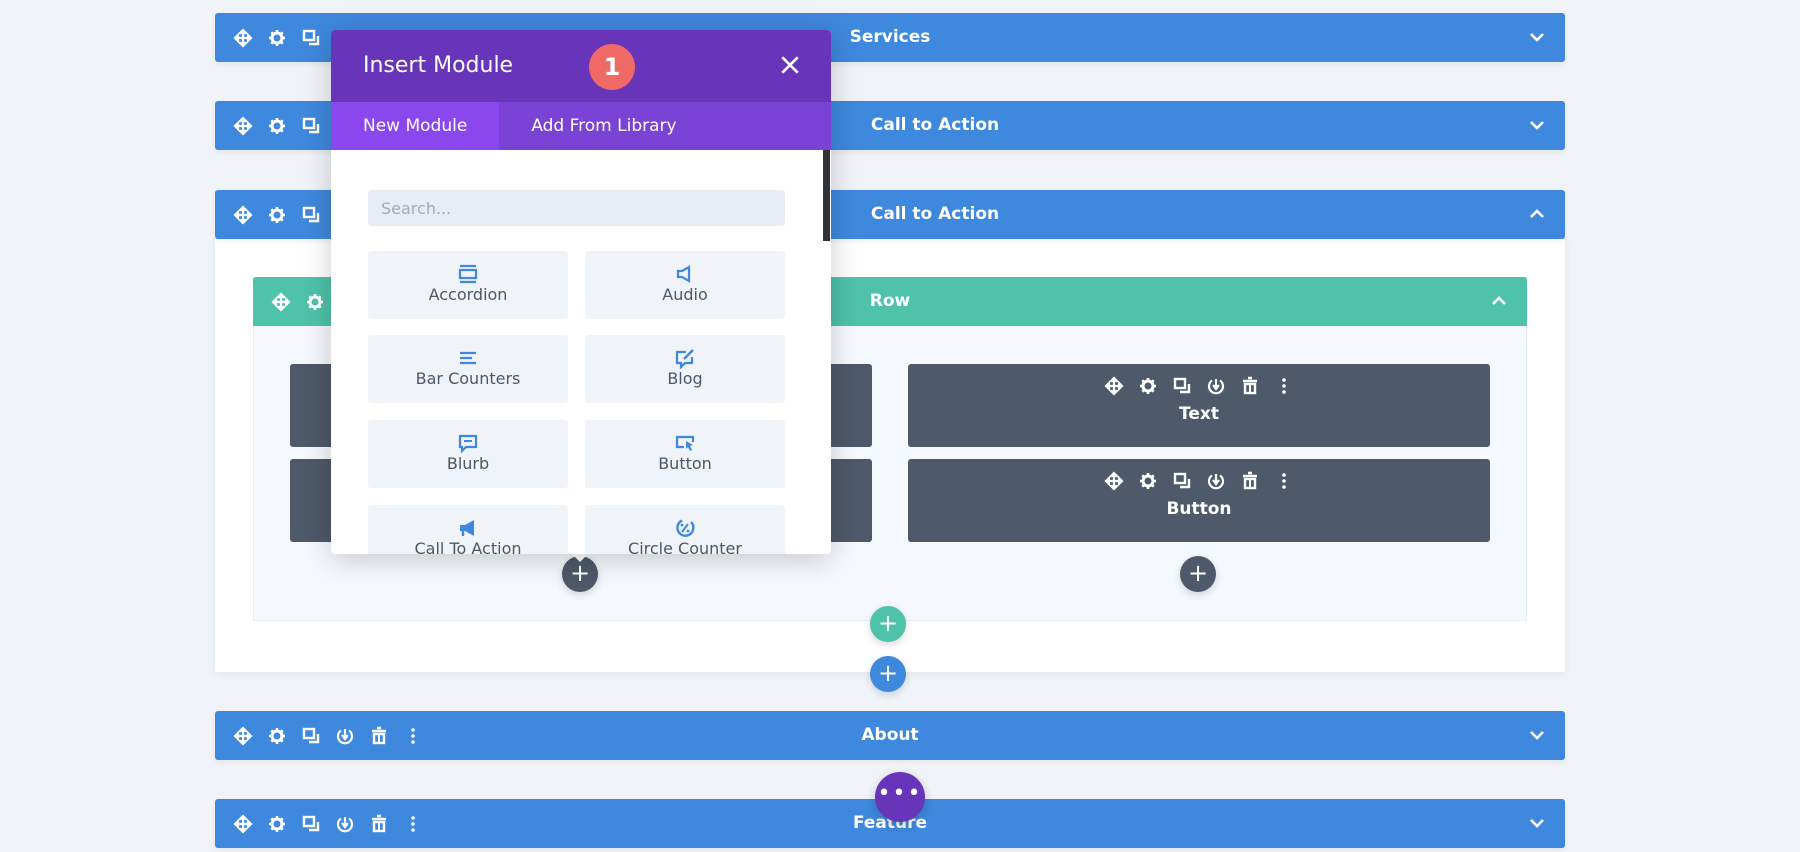 This screenshot has width=1800, height=852. I want to click on close-icon, so click(790, 65).